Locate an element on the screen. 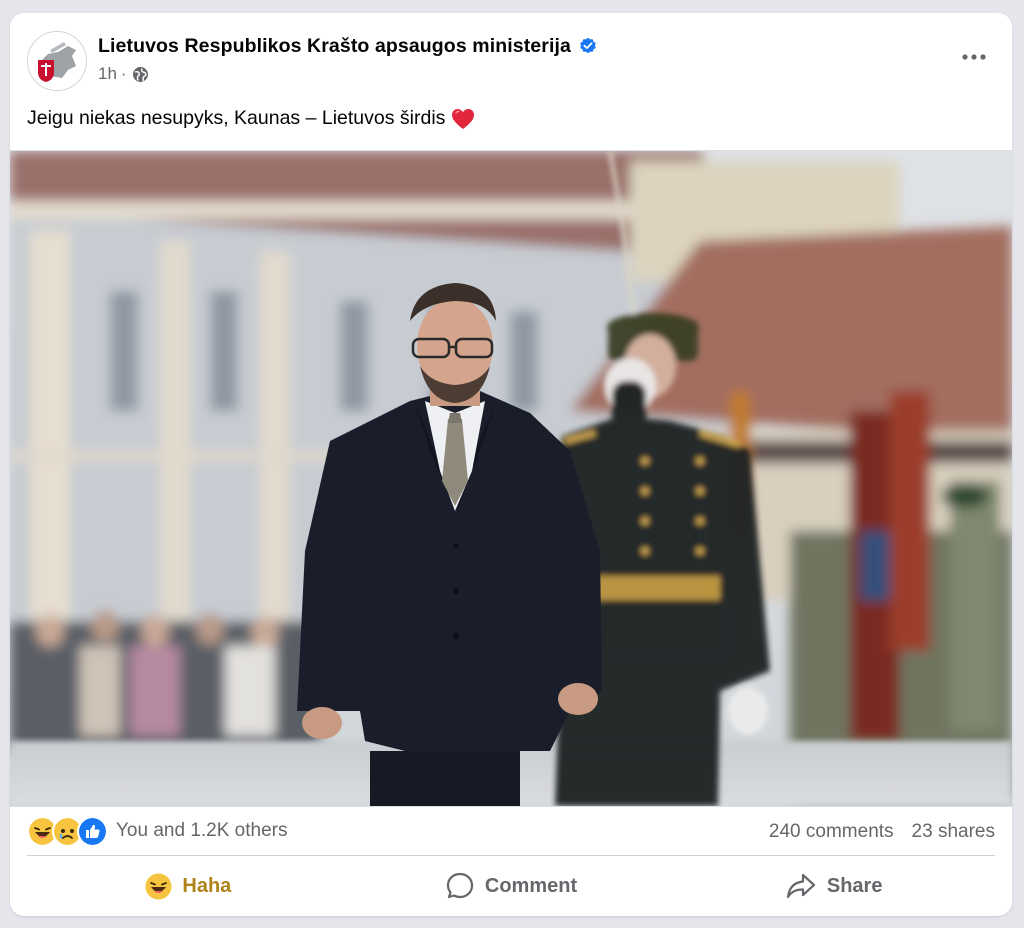  coat-of-arms-logo is located at coordinates (57, 61).